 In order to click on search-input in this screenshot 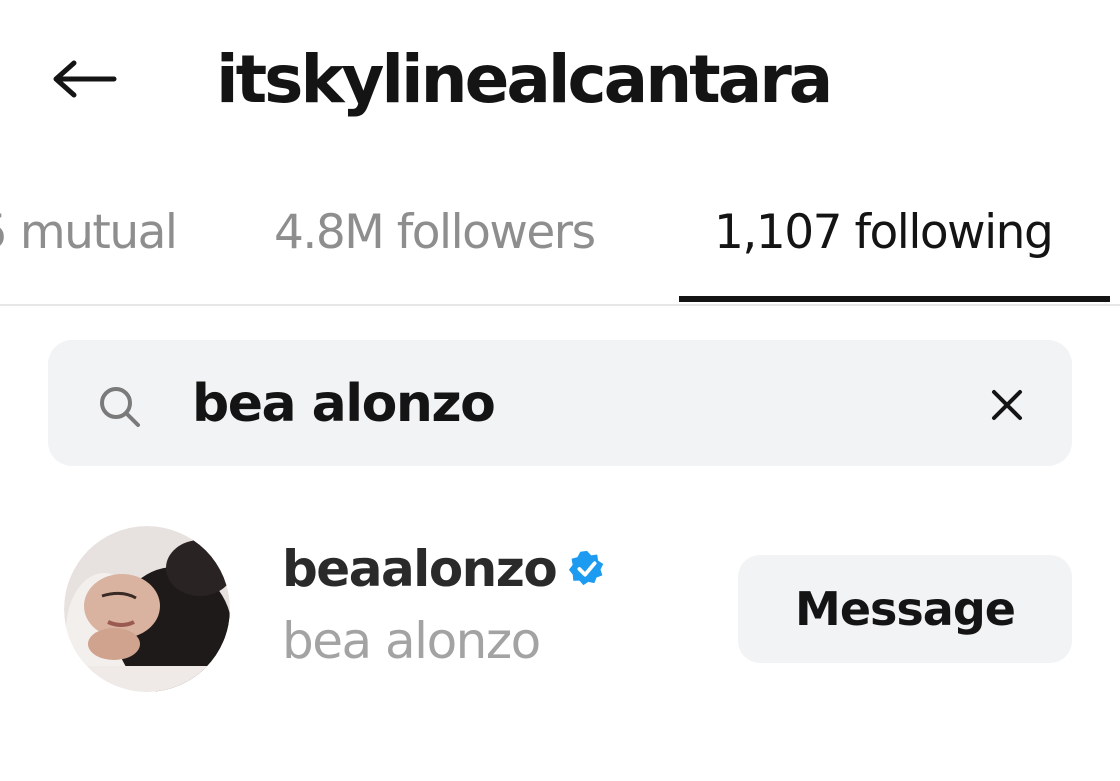, I will do `click(572, 404)`.